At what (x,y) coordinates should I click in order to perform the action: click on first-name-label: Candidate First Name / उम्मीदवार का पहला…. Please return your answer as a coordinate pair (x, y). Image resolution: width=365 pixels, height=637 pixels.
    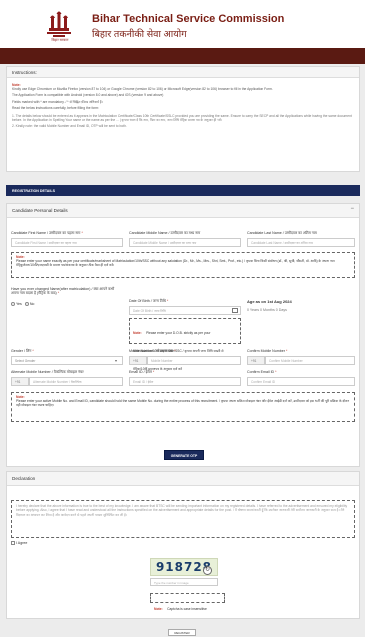
    Looking at the image, I should click on (47, 233).